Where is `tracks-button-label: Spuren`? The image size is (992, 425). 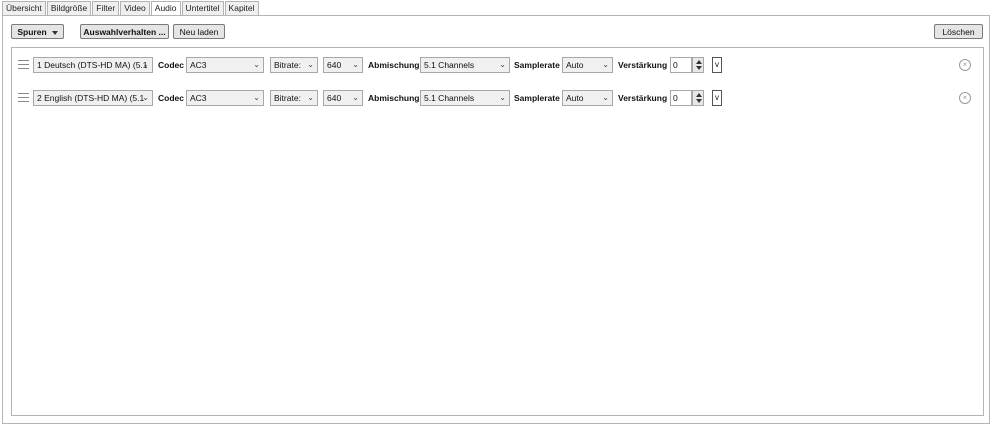 tracks-button-label: Spuren is located at coordinates (32, 32).